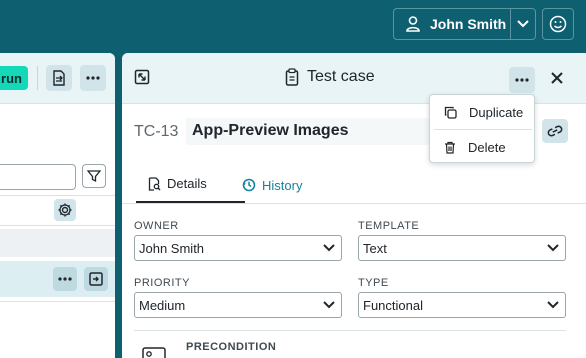 This screenshot has height=358, width=586. I want to click on link-icon, so click(555, 131).